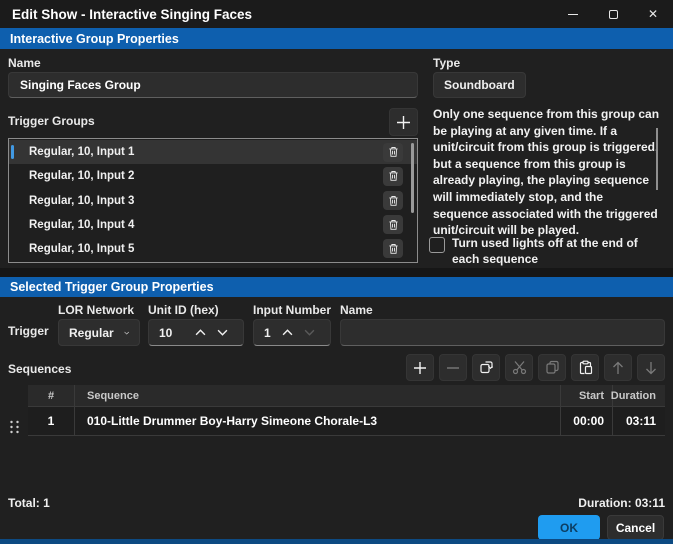  Describe the element at coordinates (336, 38) in the screenshot. I see `group-properties-header: Interactive Group Properties` at that location.